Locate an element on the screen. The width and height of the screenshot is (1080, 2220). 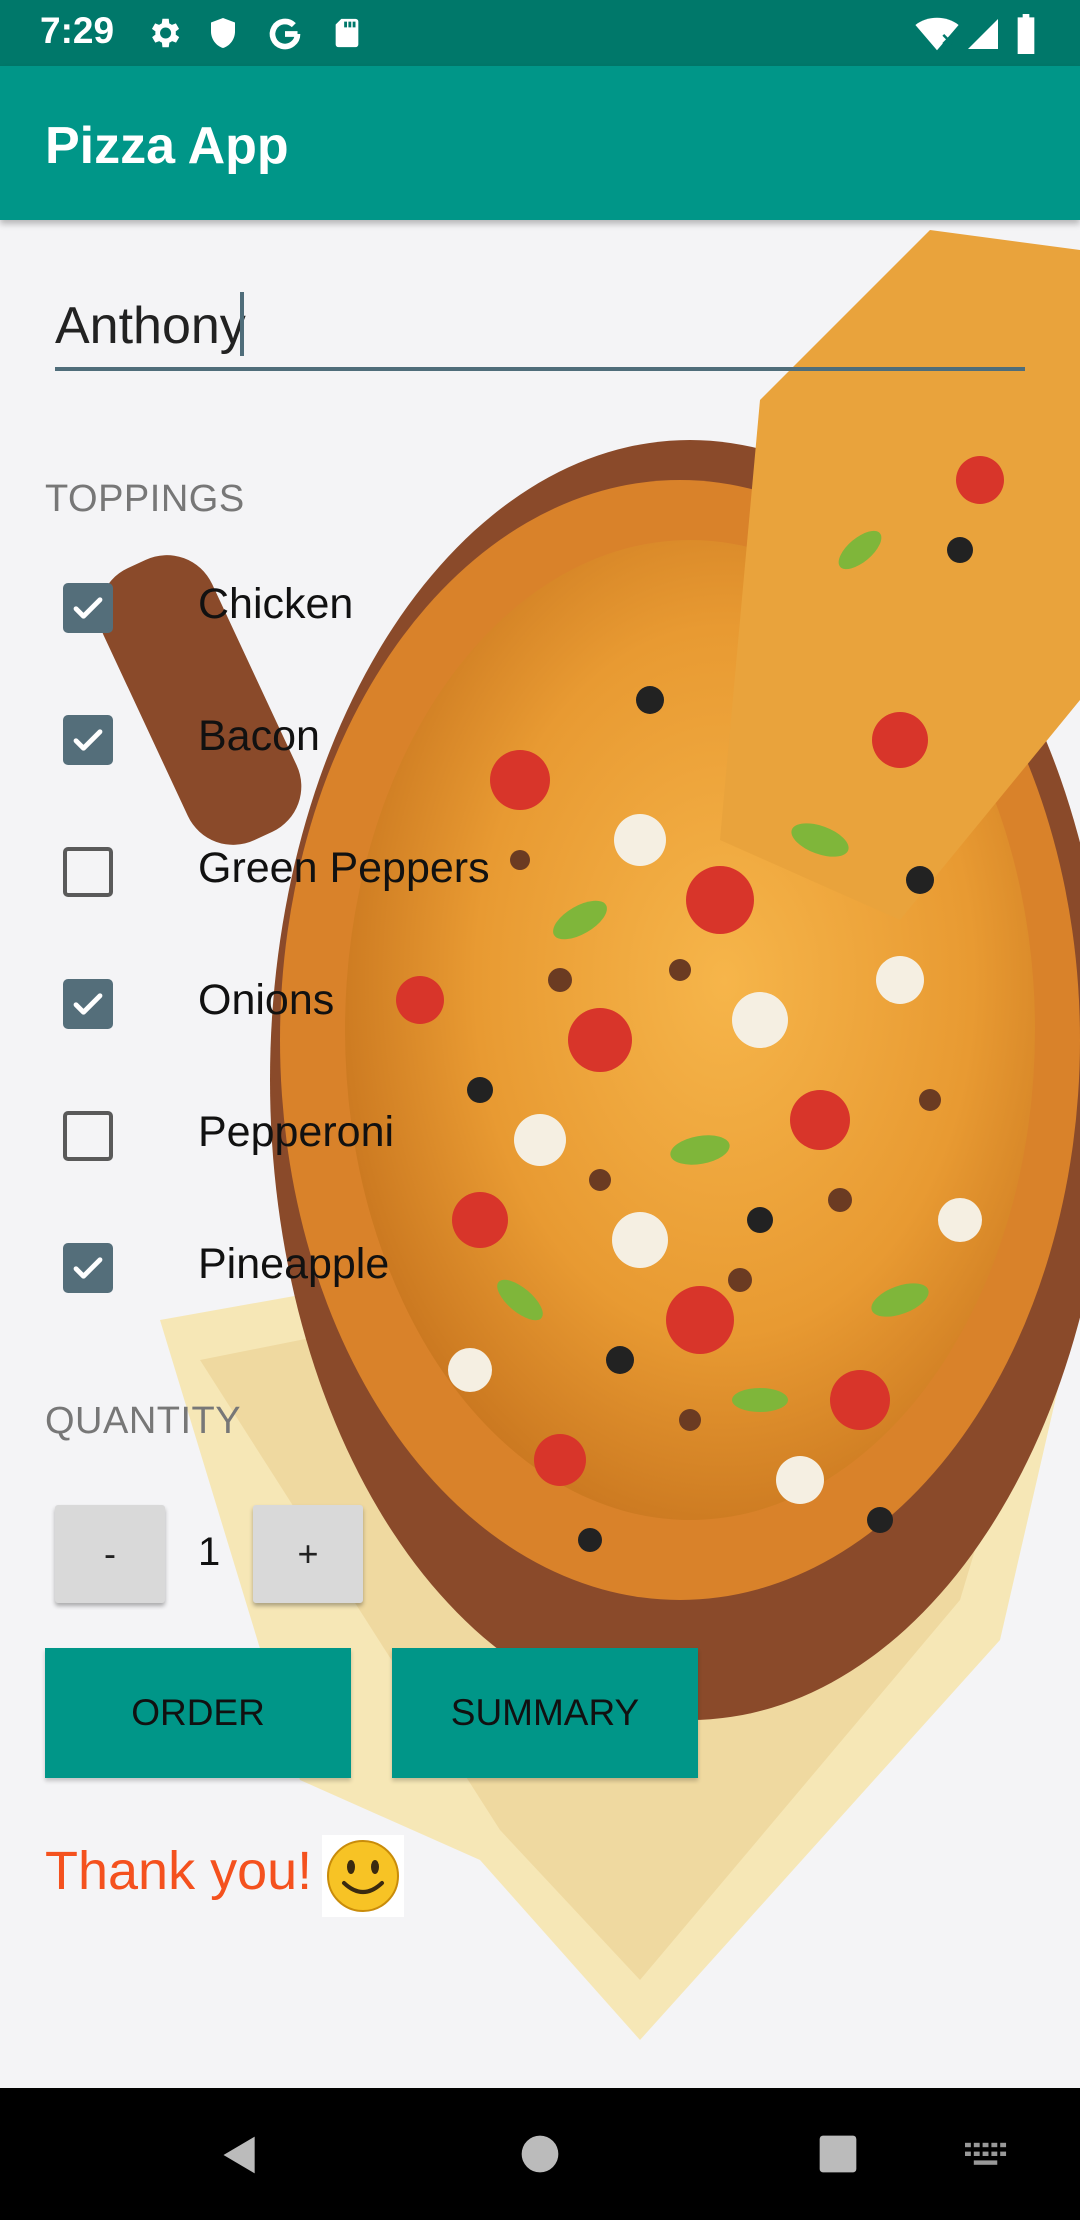
increment-button: + is located at coordinates (308, 1554).